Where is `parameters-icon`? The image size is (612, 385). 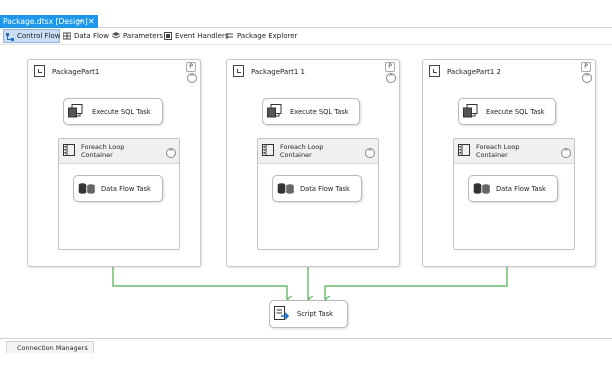
parameters-icon is located at coordinates (116, 35).